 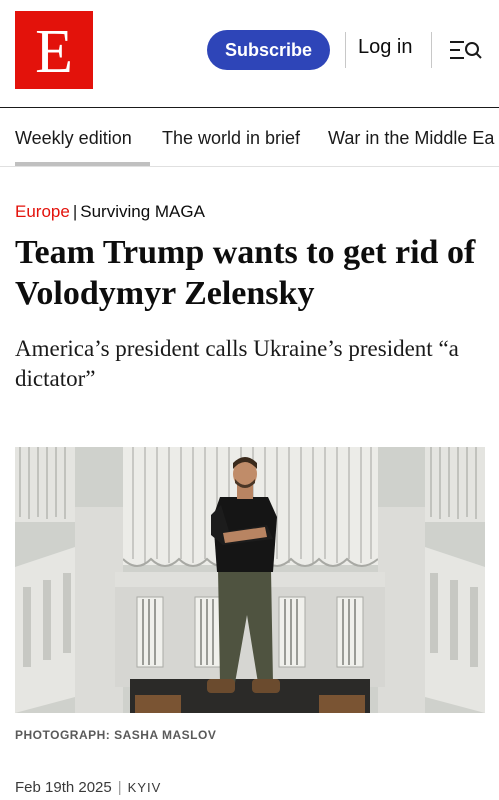 I want to click on nav-item-middle-east: War in the Middle Ea, so click(x=411, y=138).